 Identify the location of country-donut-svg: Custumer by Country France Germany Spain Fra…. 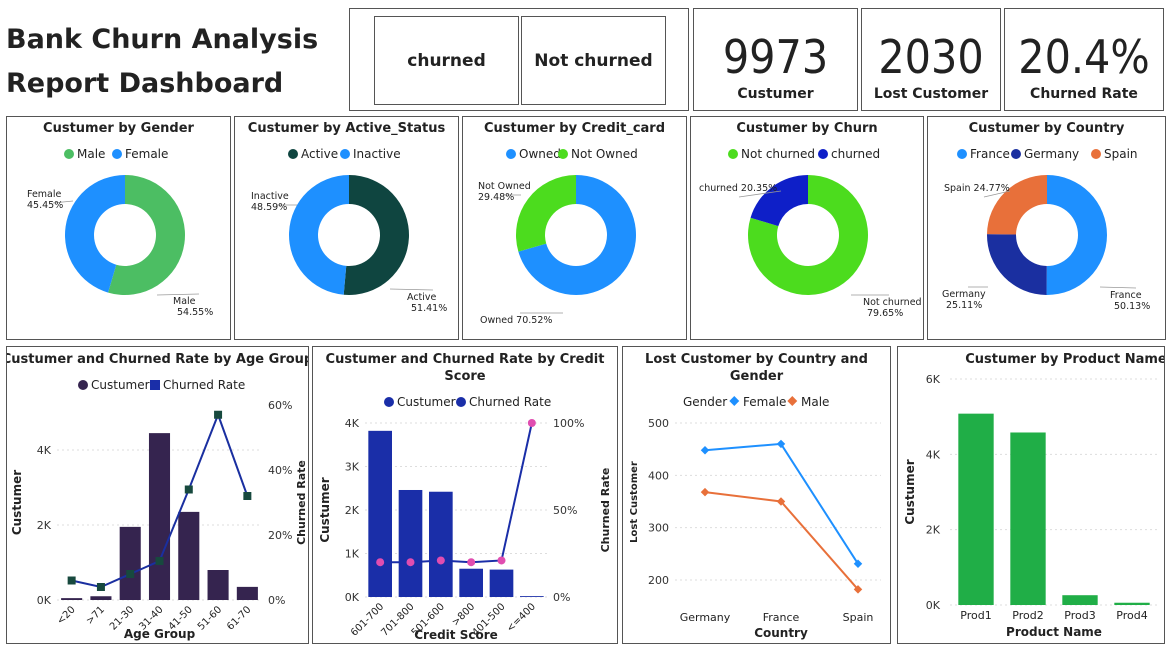
(1046, 216).